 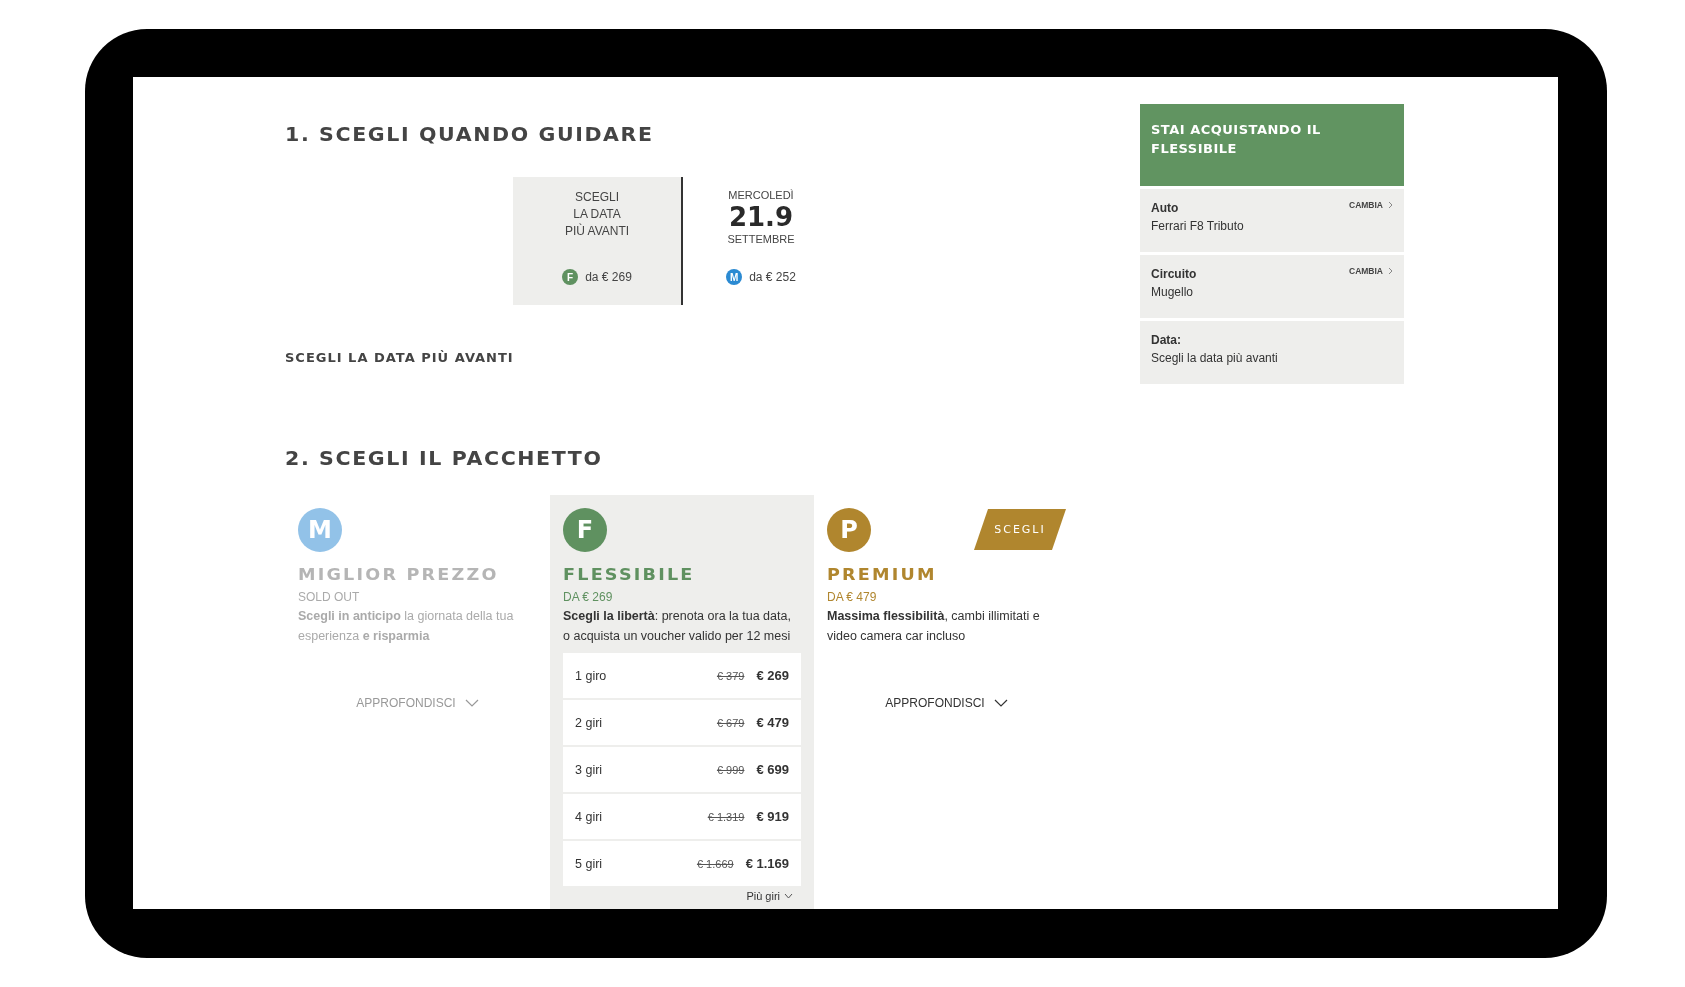 What do you see at coordinates (682, 722) in the screenshot?
I see `laps-option: 2 giri € 679 € 479` at bounding box center [682, 722].